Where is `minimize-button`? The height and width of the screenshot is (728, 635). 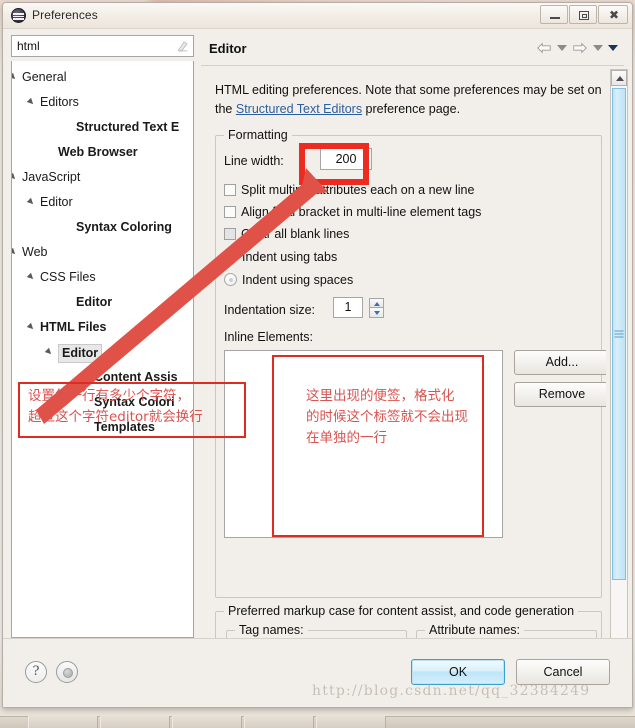
minimize-button is located at coordinates (554, 14).